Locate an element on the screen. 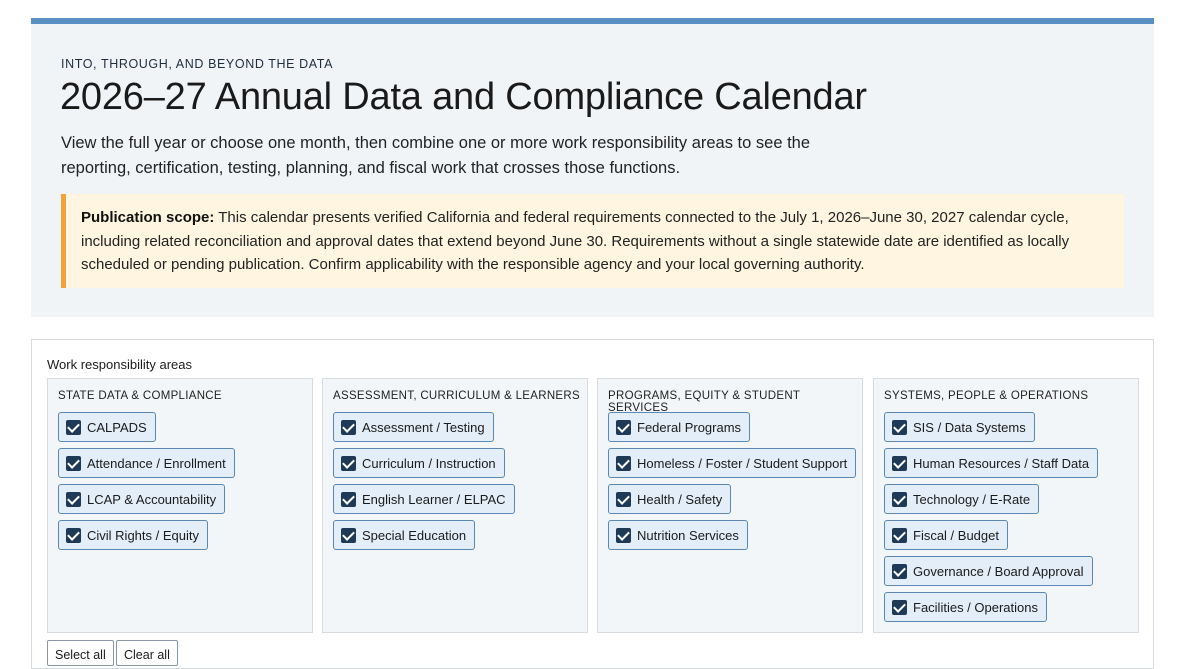 This screenshot has width=1200, height=669. filter-label: Assessment / Testing is located at coordinates (423, 427).